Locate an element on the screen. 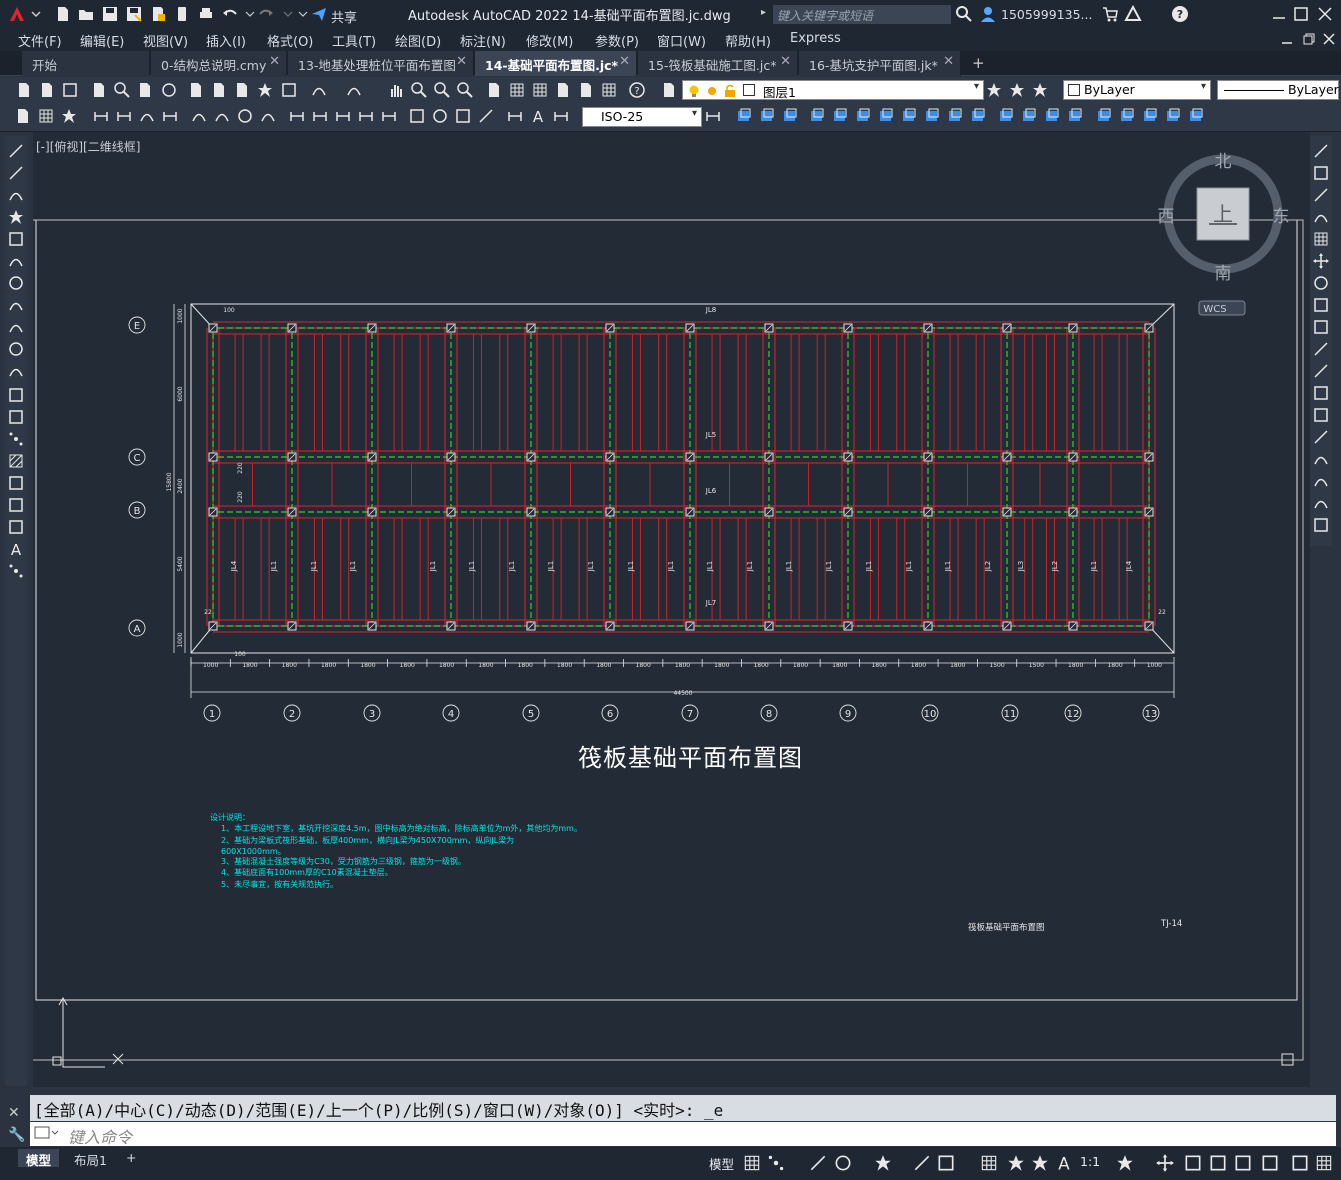 Image resolution: width=1341 pixels, height=1180 pixels. dimtext-edit-icon: A is located at coordinates (538, 116).